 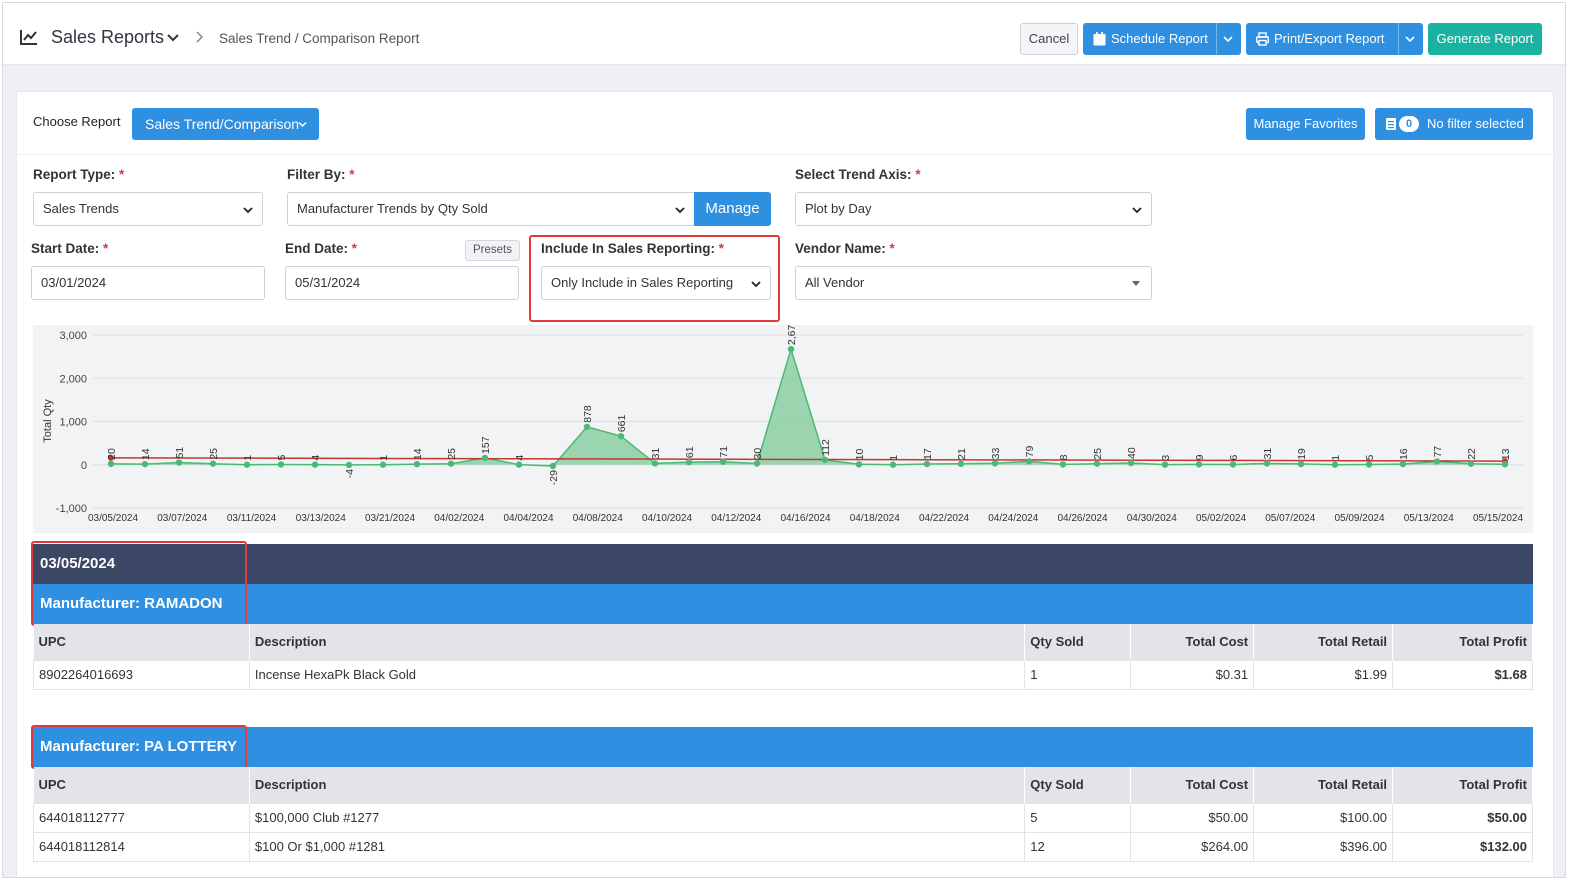 I want to click on schedule-report-button: Schedule Report, so click(x=1162, y=39).